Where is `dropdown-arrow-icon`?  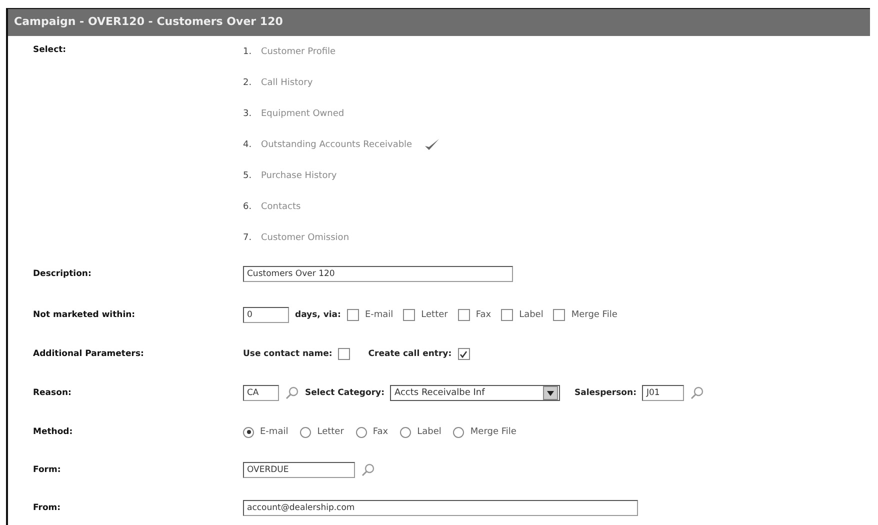
dropdown-arrow-icon is located at coordinates (550, 393).